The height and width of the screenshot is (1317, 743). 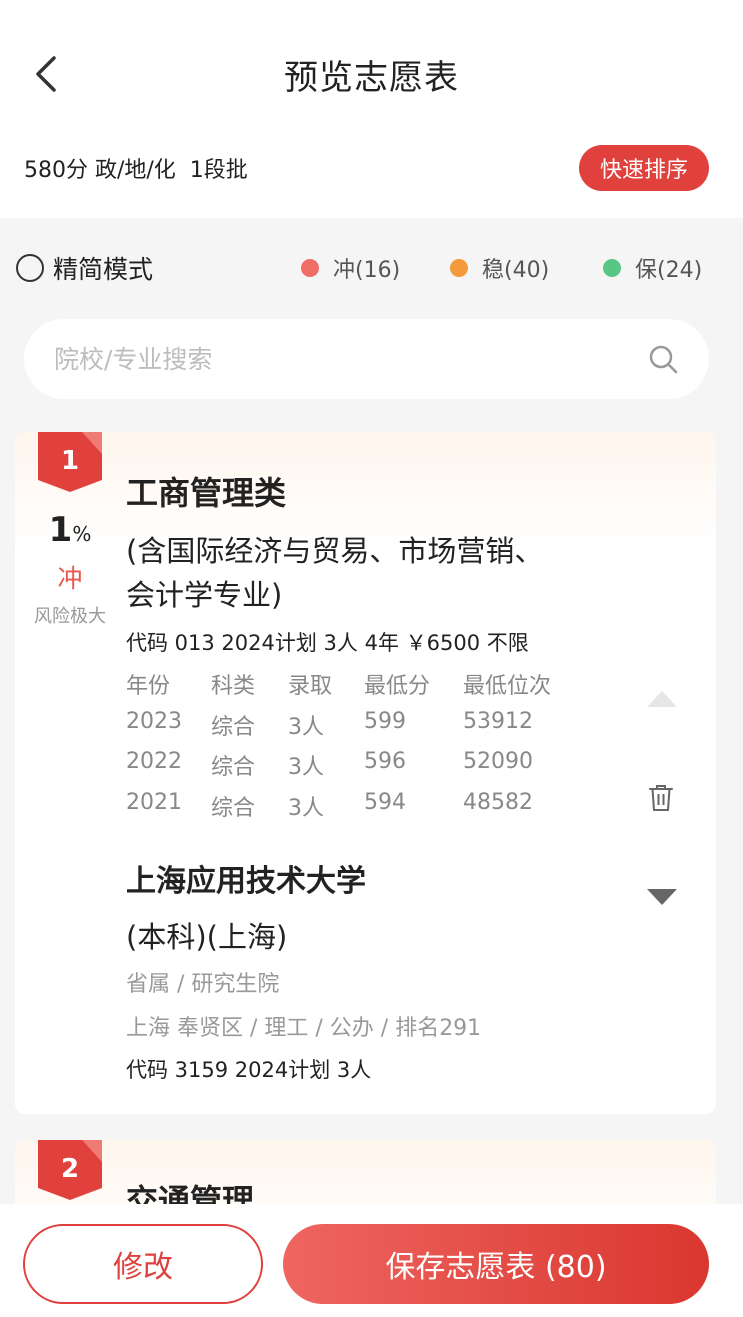 What do you see at coordinates (103, 269) in the screenshot?
I see `simple-mode-label: 精简模式` at bounding box center [103, 269].